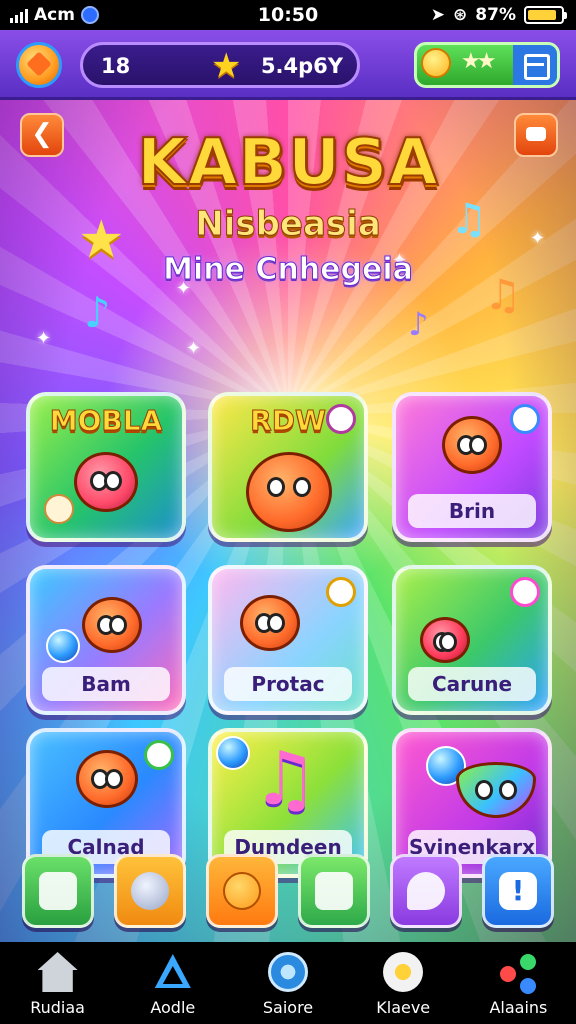 The height and width of the screenshot is (1024, 576). I want to click on level-tile: RDW, so click(288, 467).